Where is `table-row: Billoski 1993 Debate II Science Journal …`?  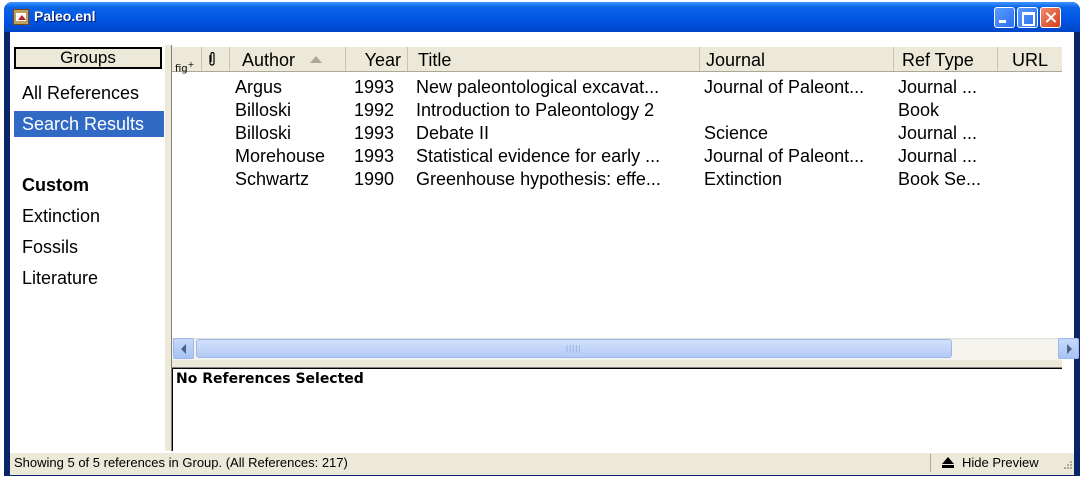
table-row: Billoski 1993 Debate II Science Journal … is located at coordinates (617, 133).